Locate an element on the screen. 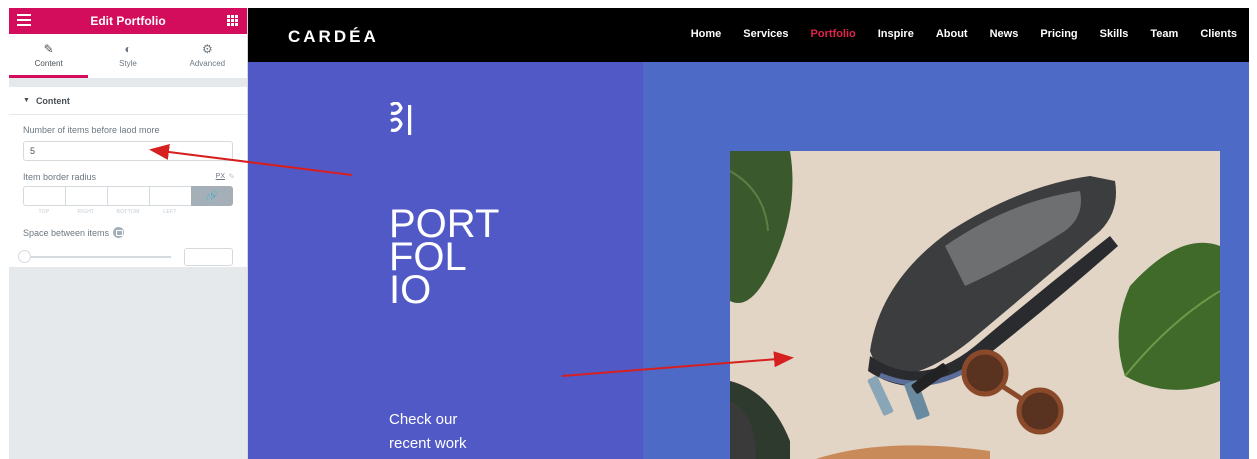  tab-content: ✎ Content is located at coordinates (49, 56).